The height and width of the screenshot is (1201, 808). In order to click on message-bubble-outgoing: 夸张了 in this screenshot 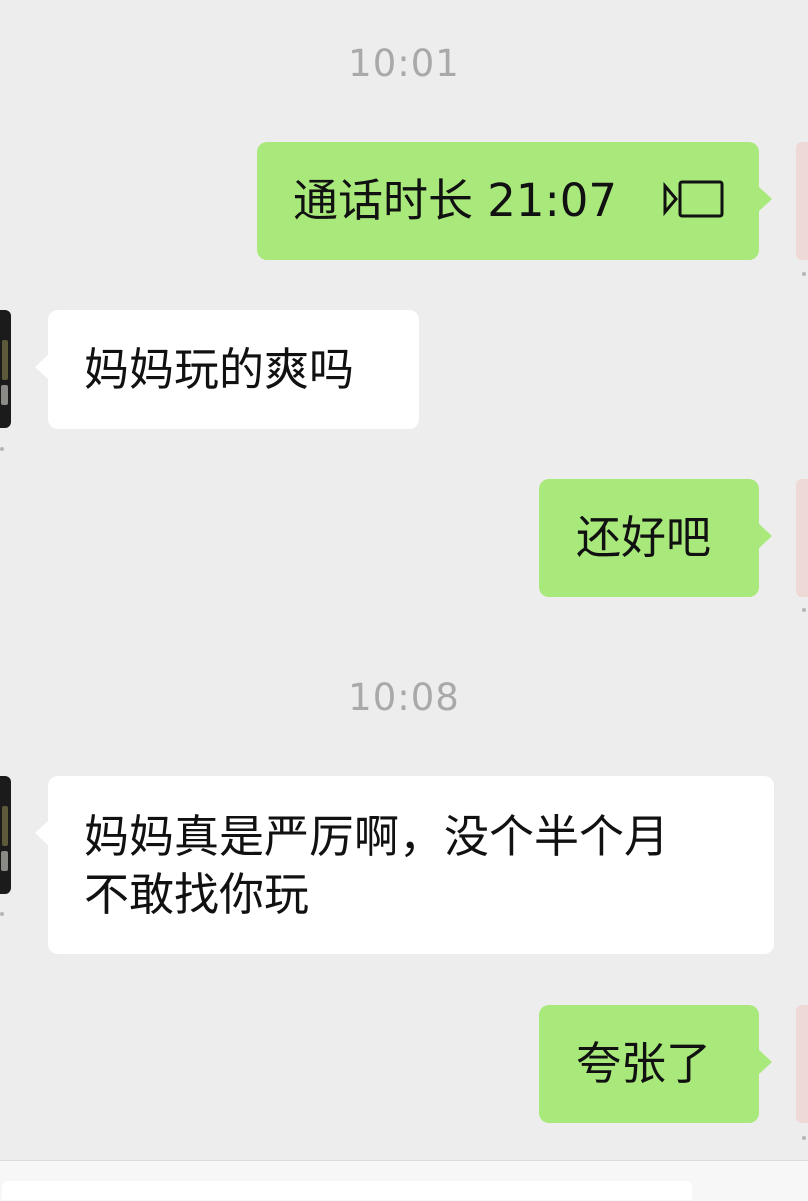, I will do `click(655, 1064)`.